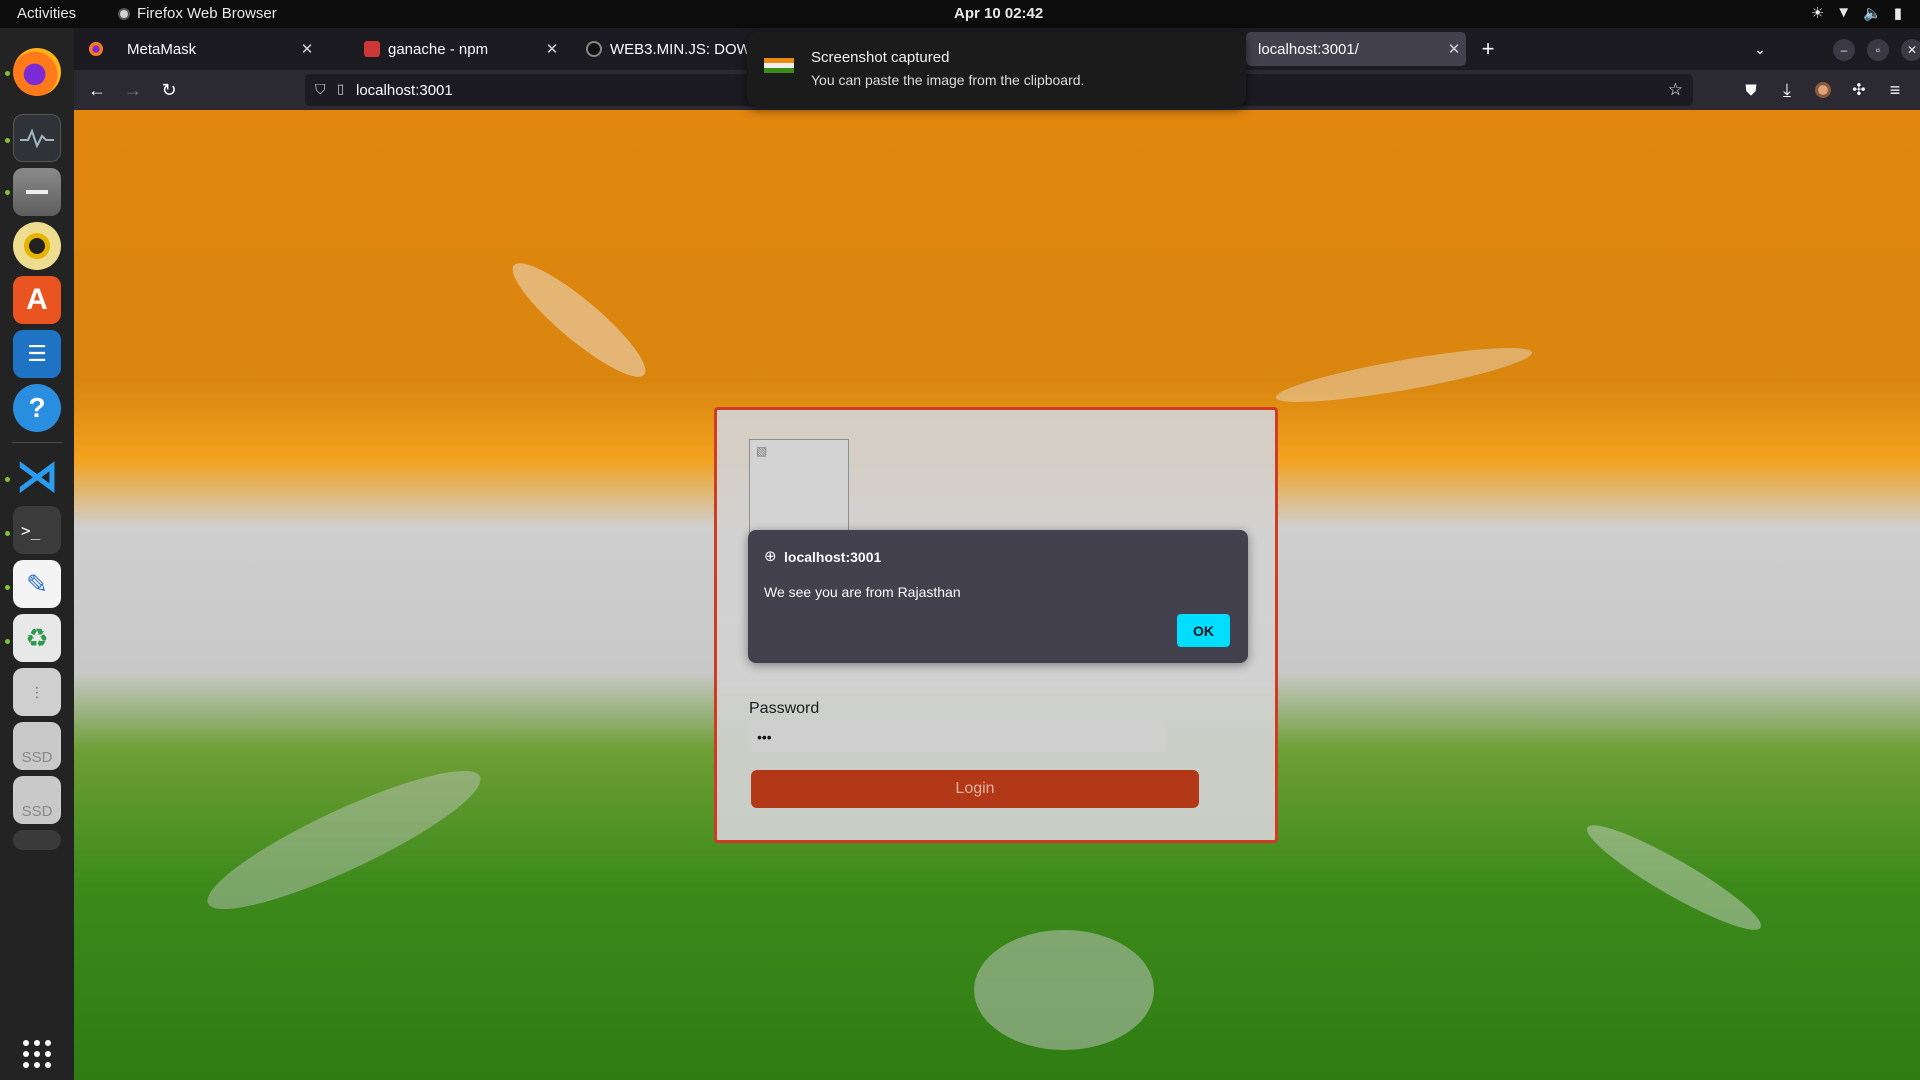  Describe the element at coordinates (217, 49) in the screenshot. I see `tab-metamask: MetaMask ✕` at that location.